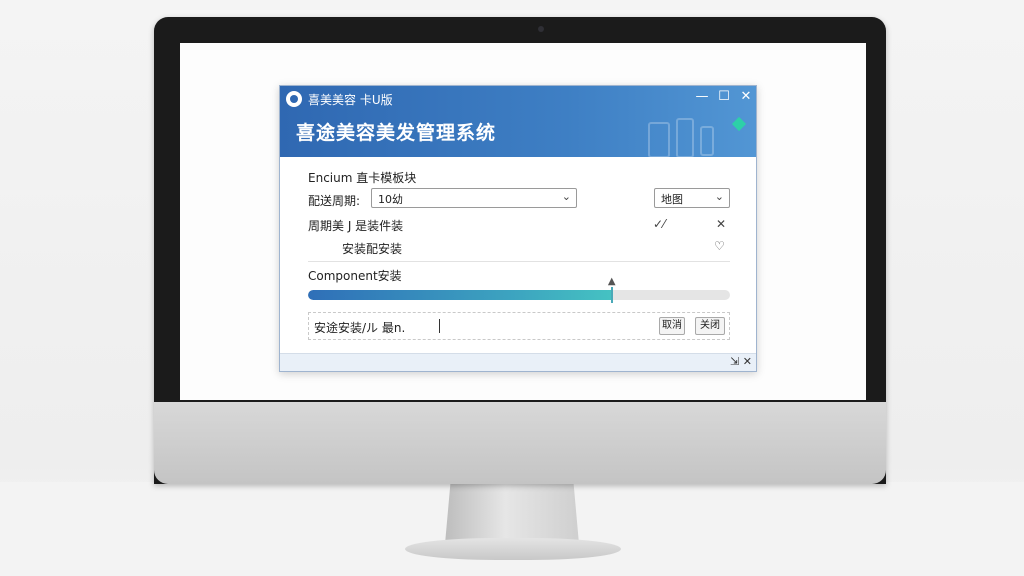 The image size is (1024, 576). I want to click on header-accent-icon, so click(739, 124).